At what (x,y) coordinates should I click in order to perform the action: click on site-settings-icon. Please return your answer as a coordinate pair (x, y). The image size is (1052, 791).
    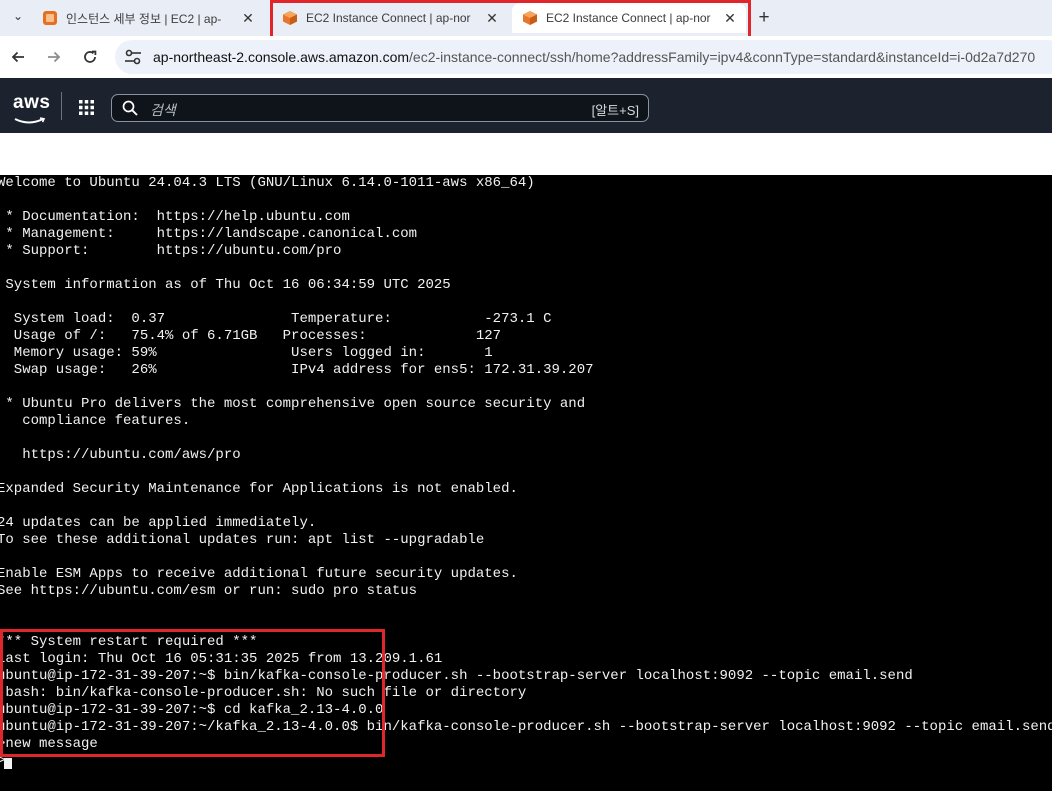
    Looking at the image, I should click on (133, 57).